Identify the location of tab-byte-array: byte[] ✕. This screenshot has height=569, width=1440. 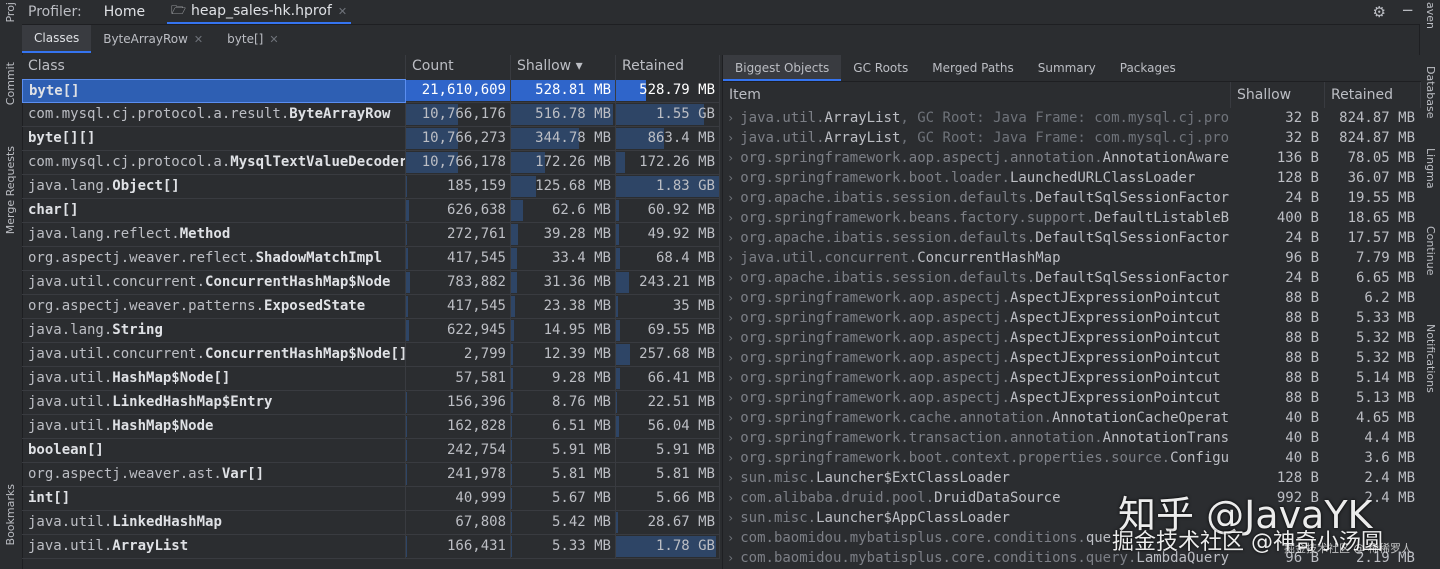
(252, 39).